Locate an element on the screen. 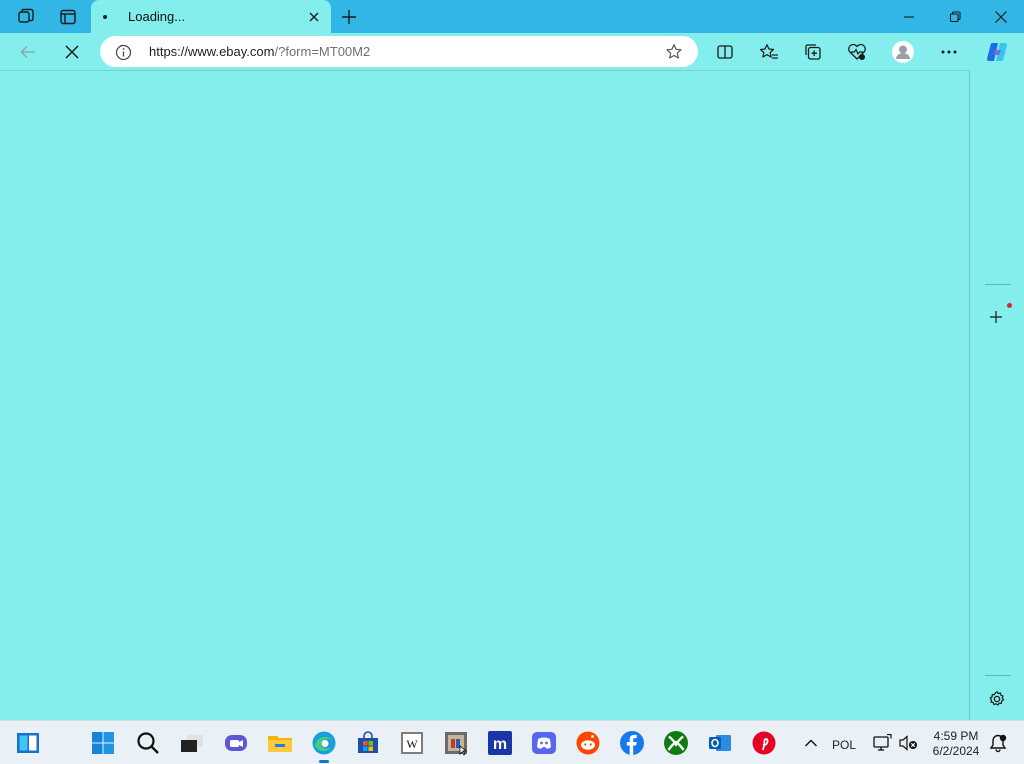 The height and width of the screenshot is (764, 1024). file-explorer-icon is located at coordinates (280, 743).